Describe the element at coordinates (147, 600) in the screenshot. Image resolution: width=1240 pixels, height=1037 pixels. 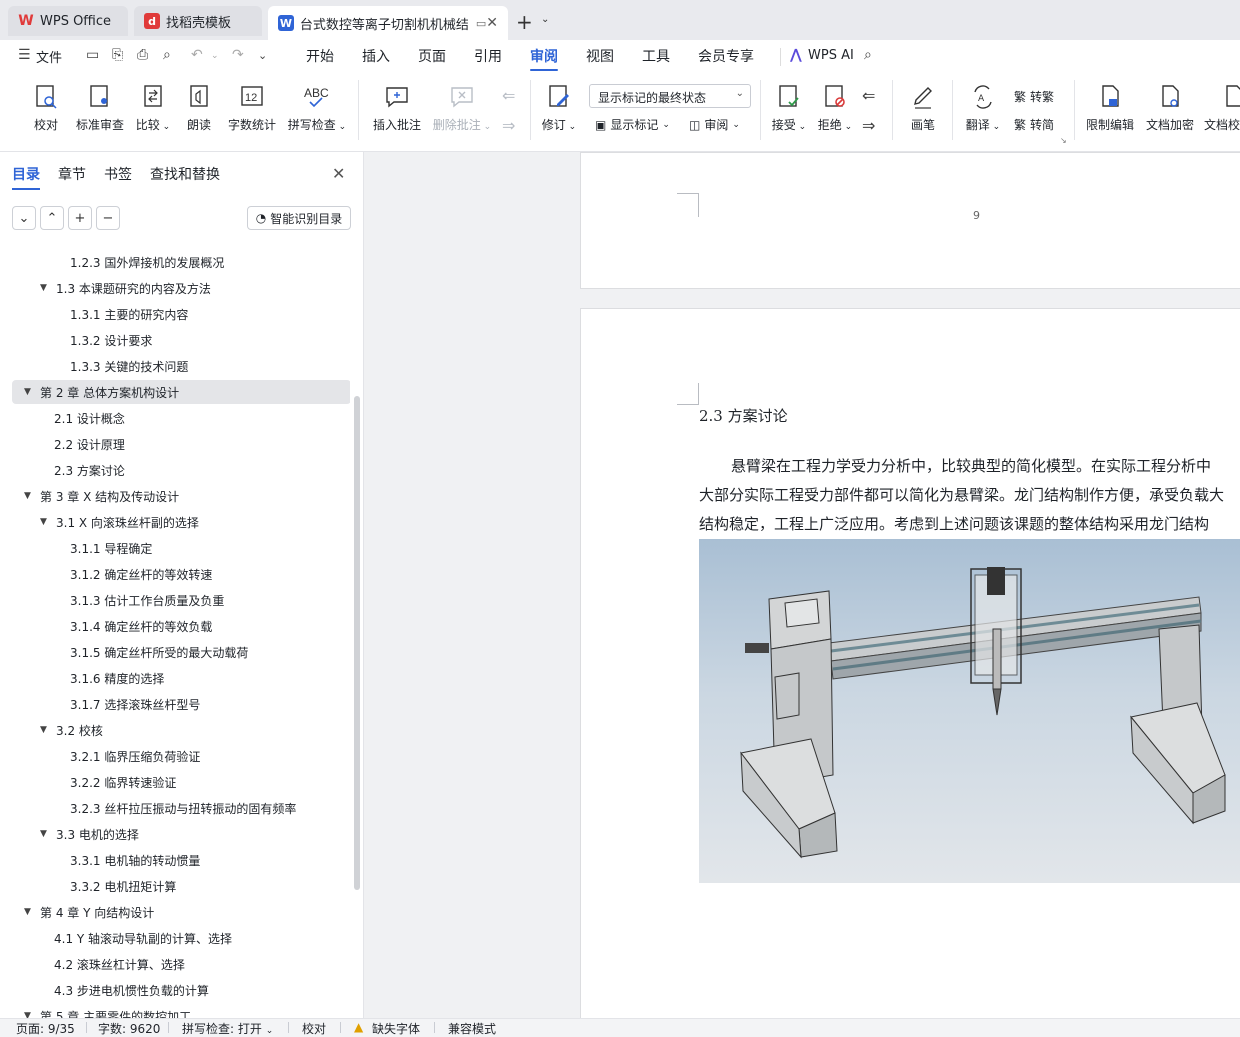
I see `toc-item: 3.1.3 估计工作台质量及负重` at that location.